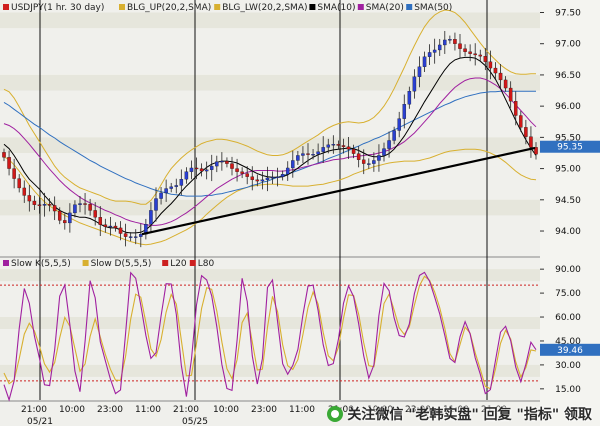 The width and height of the screenshot is (600, 426). What do you see at coordinates (338, 191) in the screenshot?
I see `support-trendline` at bounding box center [338, 191].